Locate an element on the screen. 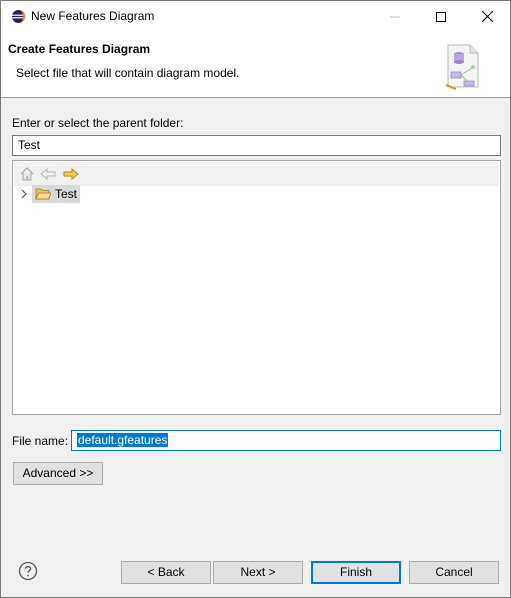 Image resolution: width=511 pixels, height=598 pixels. maximize-icon is located at coordinates (441, 16).